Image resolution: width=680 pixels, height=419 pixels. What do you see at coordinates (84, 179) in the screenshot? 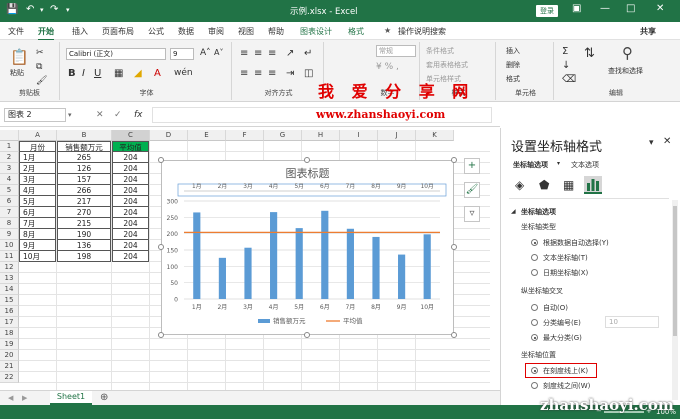
I see `table-cell: 157` at bounding box center [84, 179].